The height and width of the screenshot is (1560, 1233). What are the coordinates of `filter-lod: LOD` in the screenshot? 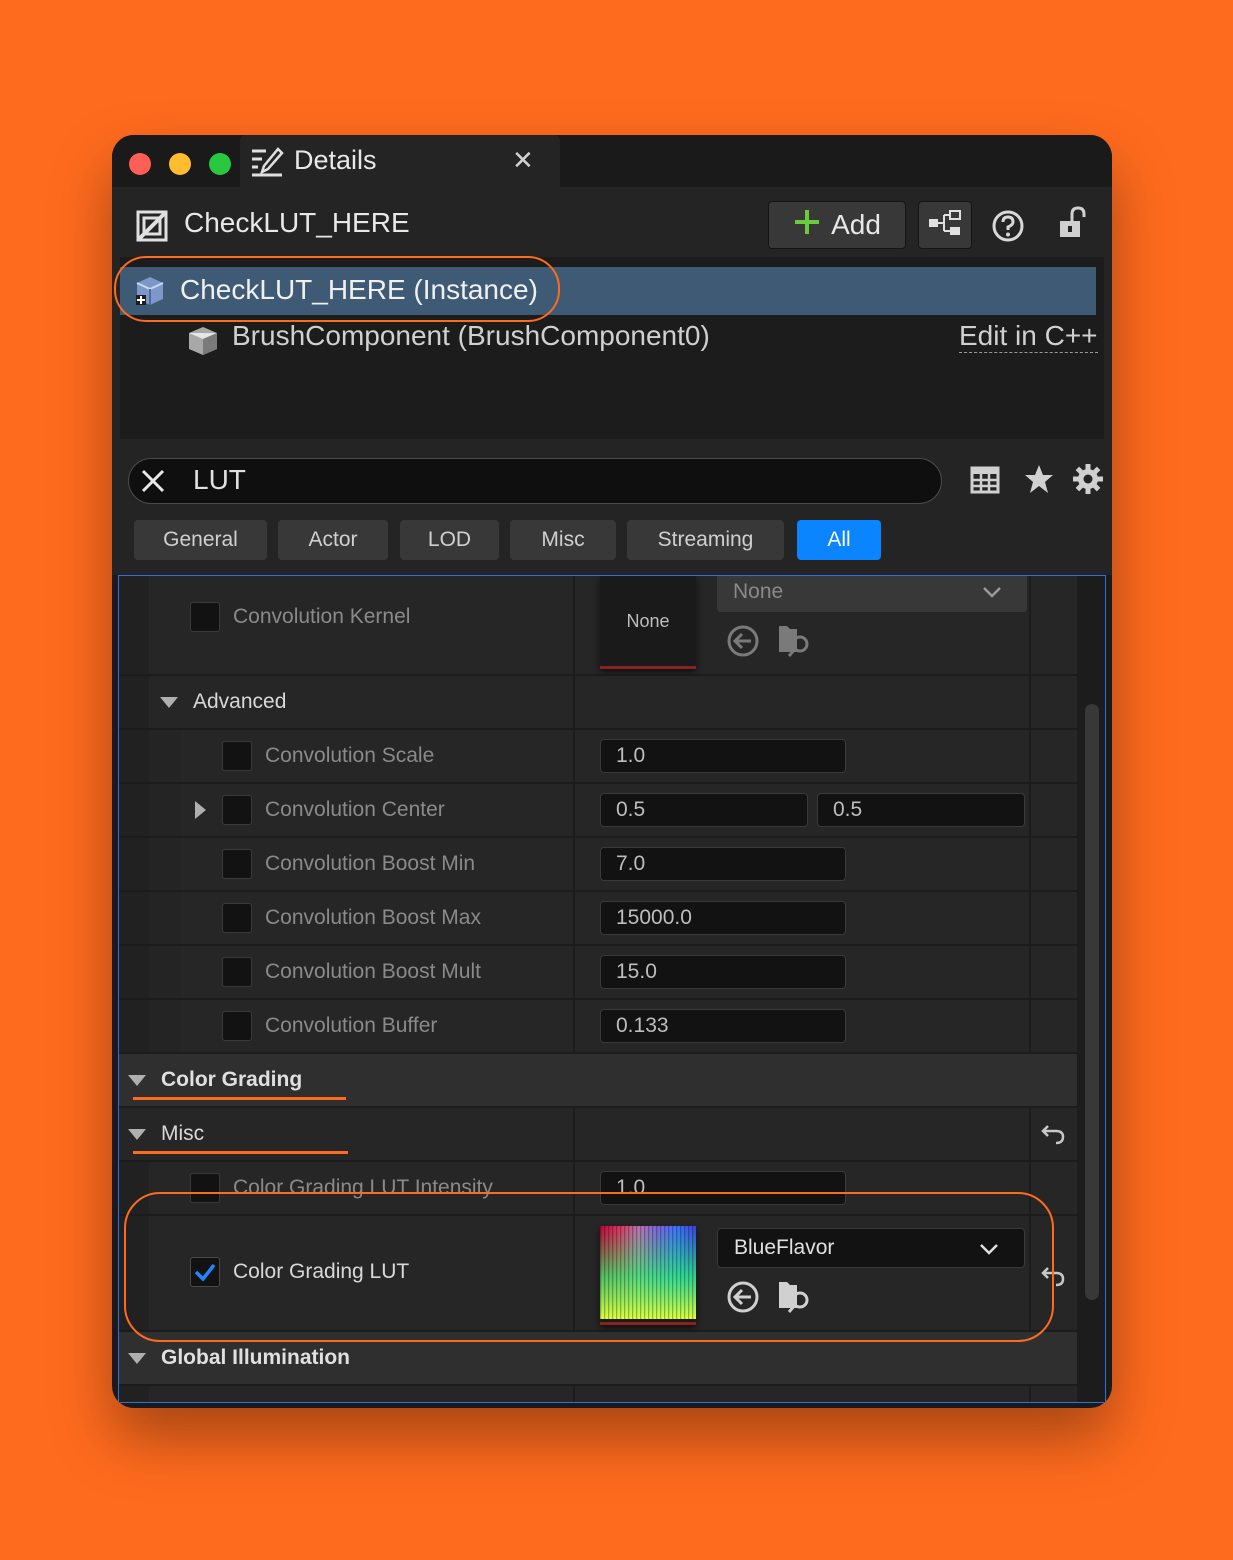 It's located at (449, 540).